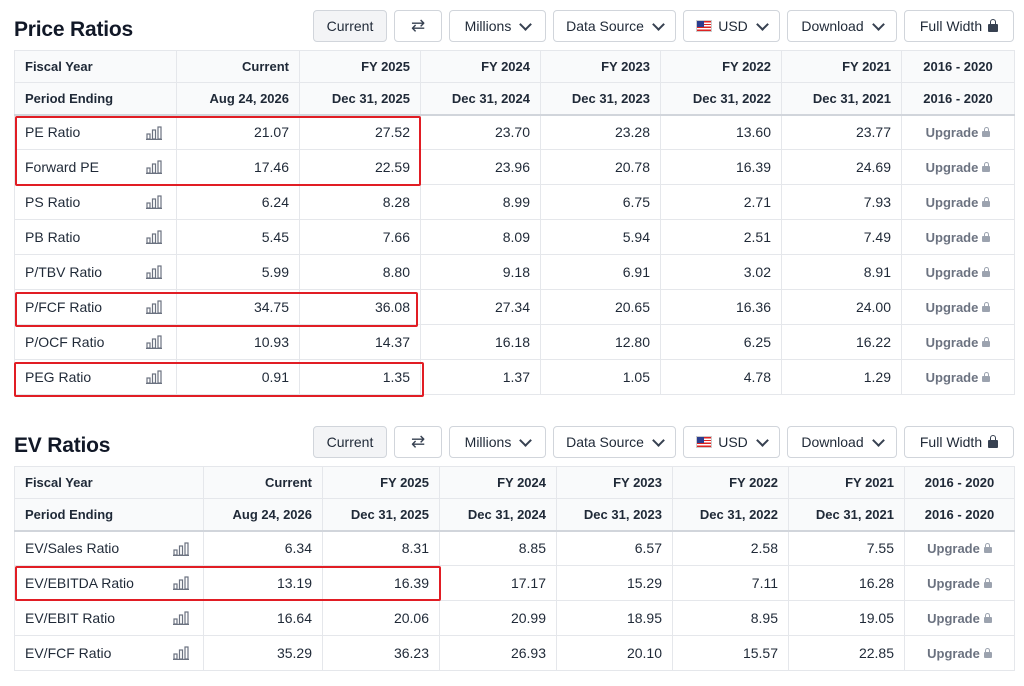  Describe the element at coordinates (841, 202) in the screenshot. I see `value-cell: 7.93` at that location.